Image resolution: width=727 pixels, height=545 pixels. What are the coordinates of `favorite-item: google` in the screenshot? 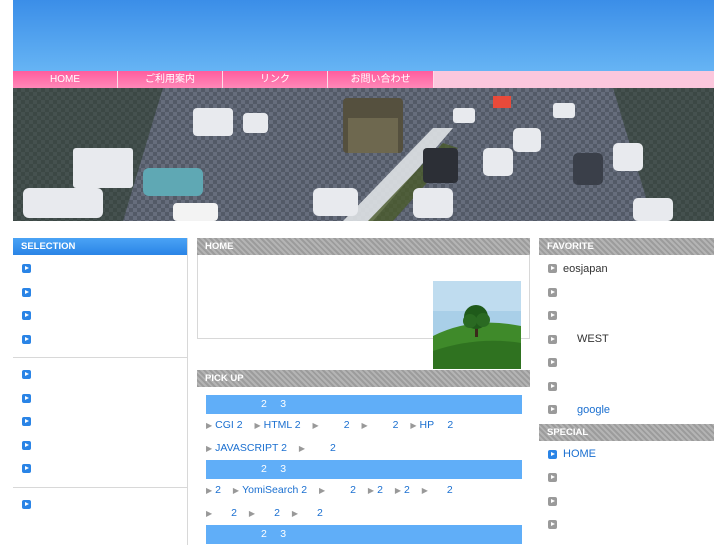 It's located at (626, 410).